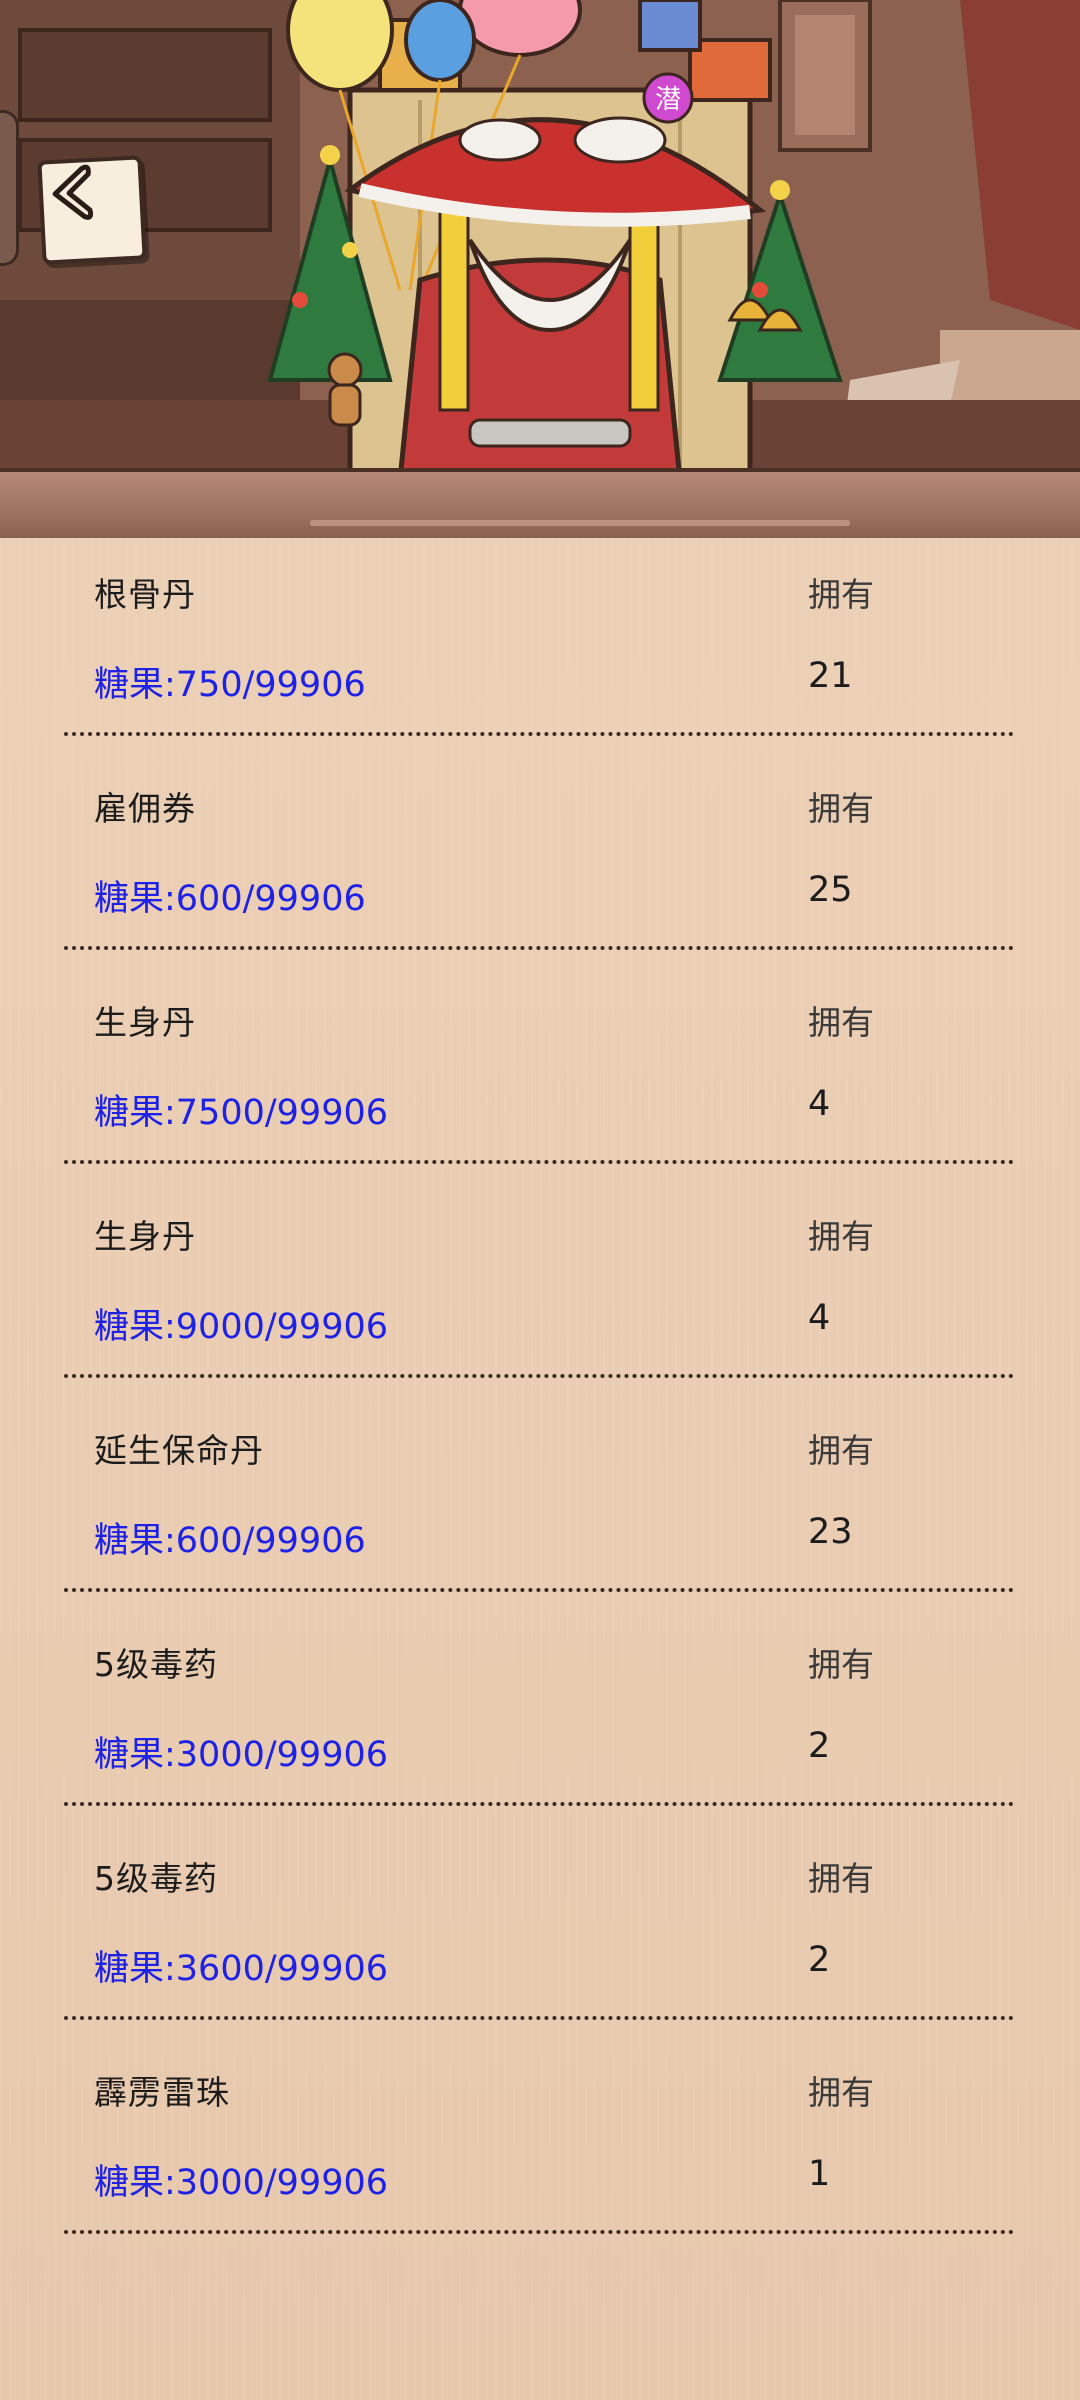 The height and width of the screenshot is (2400, 1080). I want to click on list-item: 霹雳雷珠 拥有 糖果:3000/99906 1, so click(540, 2143).